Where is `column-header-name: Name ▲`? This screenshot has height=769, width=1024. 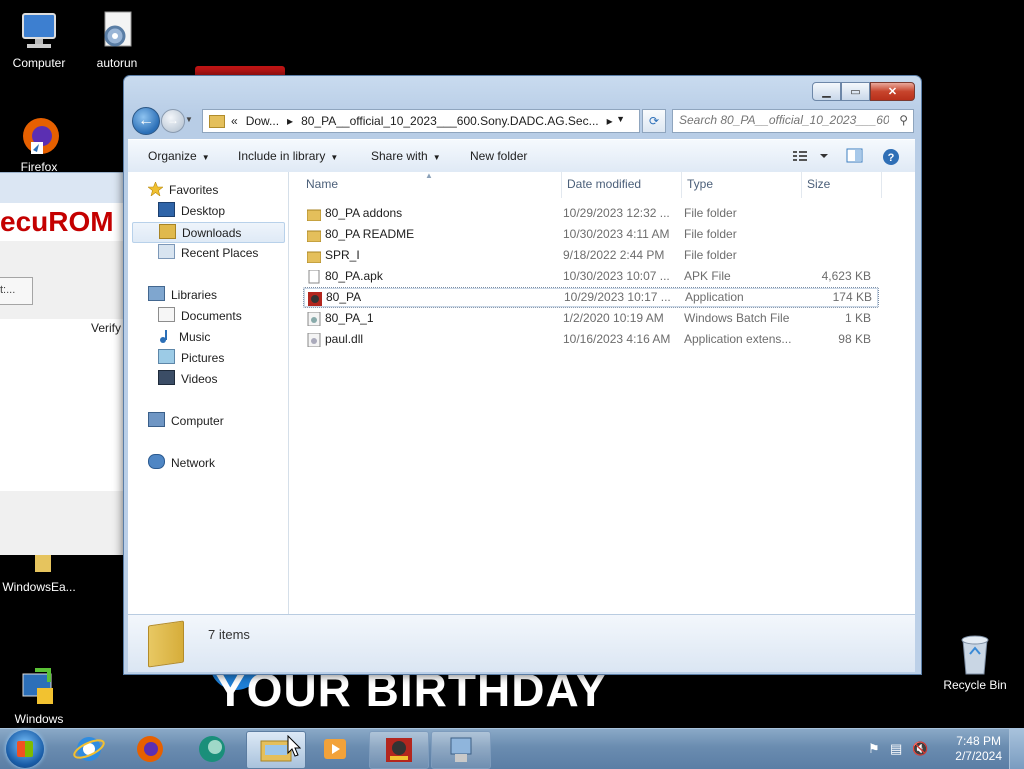 column-header-name: Name ▲ is located at coordinates (425, 184).